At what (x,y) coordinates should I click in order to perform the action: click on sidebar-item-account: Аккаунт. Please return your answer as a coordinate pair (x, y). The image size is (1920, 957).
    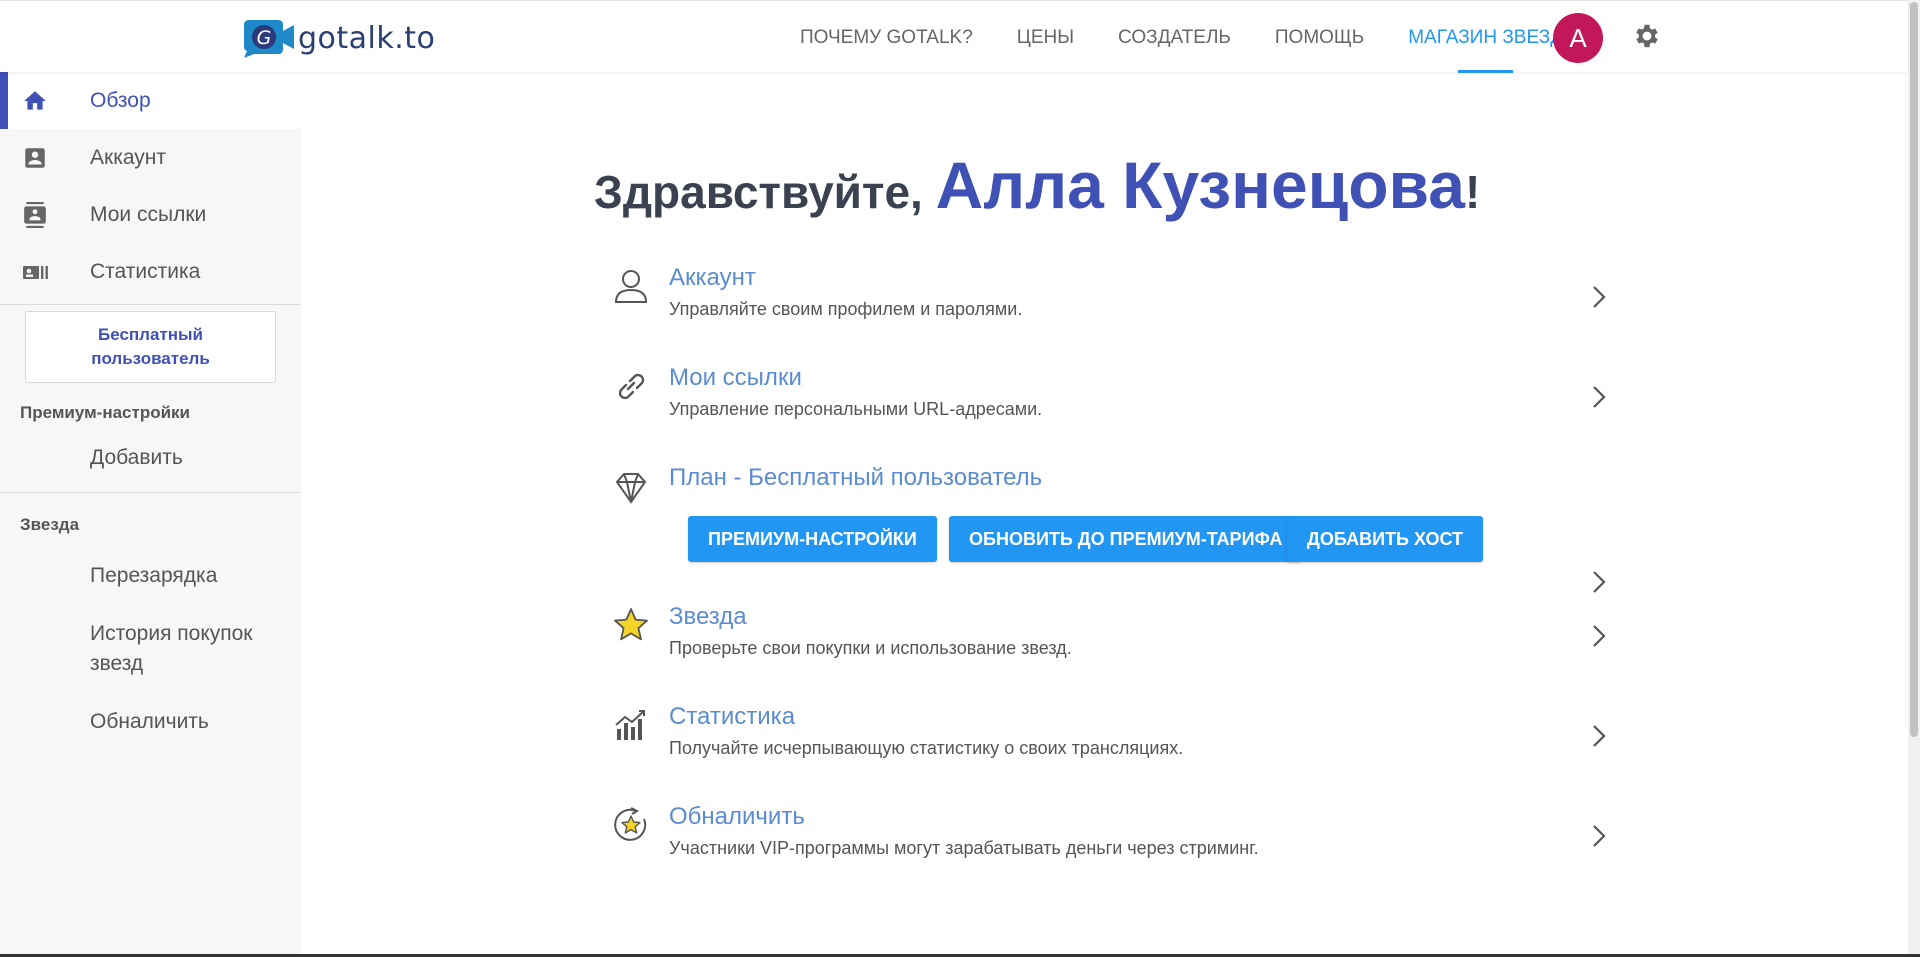
    Looking at the image, I should click on (150, 157).